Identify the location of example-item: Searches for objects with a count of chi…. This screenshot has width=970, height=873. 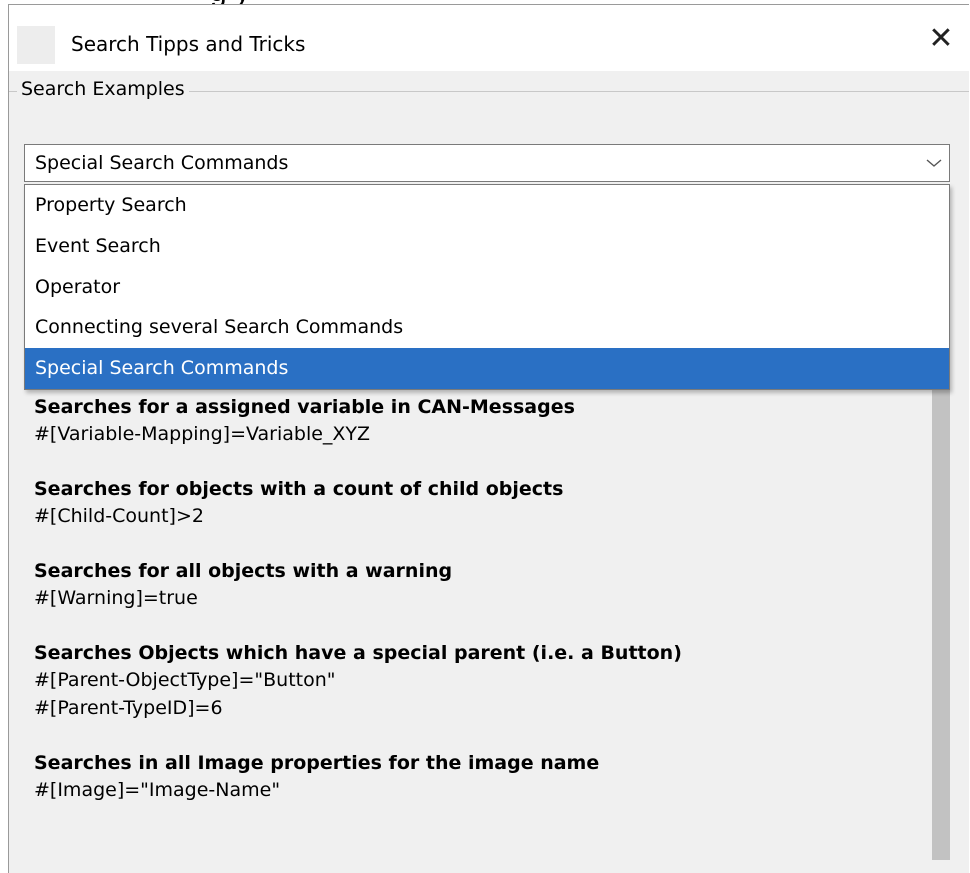
(483, 503).